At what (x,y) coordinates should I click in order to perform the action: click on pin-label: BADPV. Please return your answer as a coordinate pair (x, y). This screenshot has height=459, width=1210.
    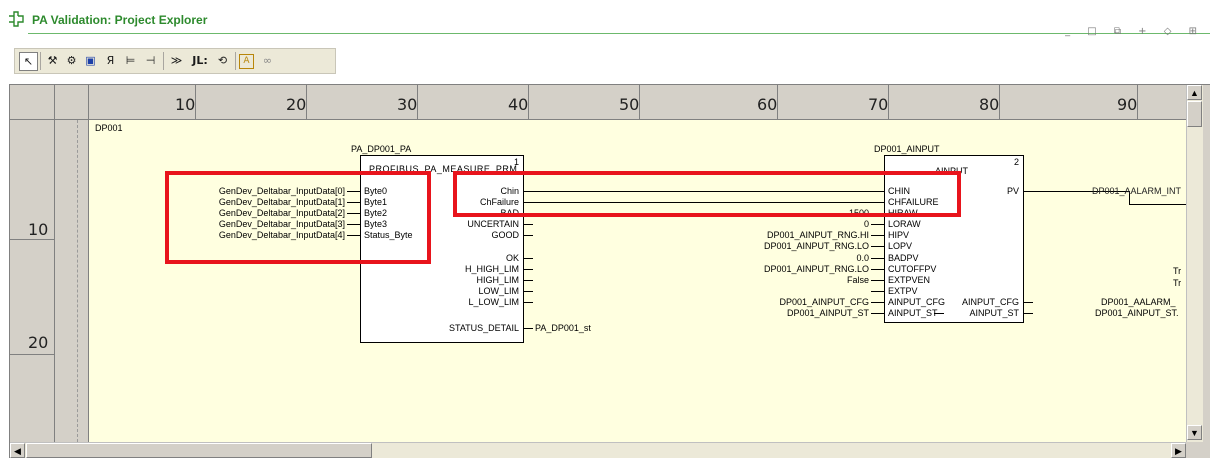
    Looking at the image, I should click on (903, 258).